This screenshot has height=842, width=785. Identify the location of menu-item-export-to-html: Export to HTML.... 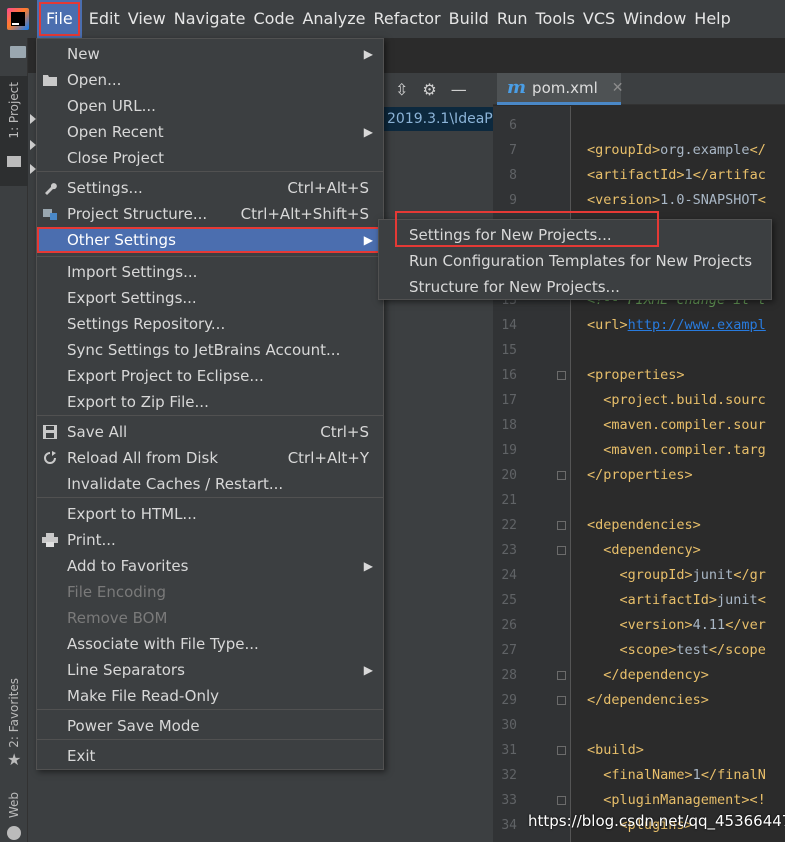
(210, 514).